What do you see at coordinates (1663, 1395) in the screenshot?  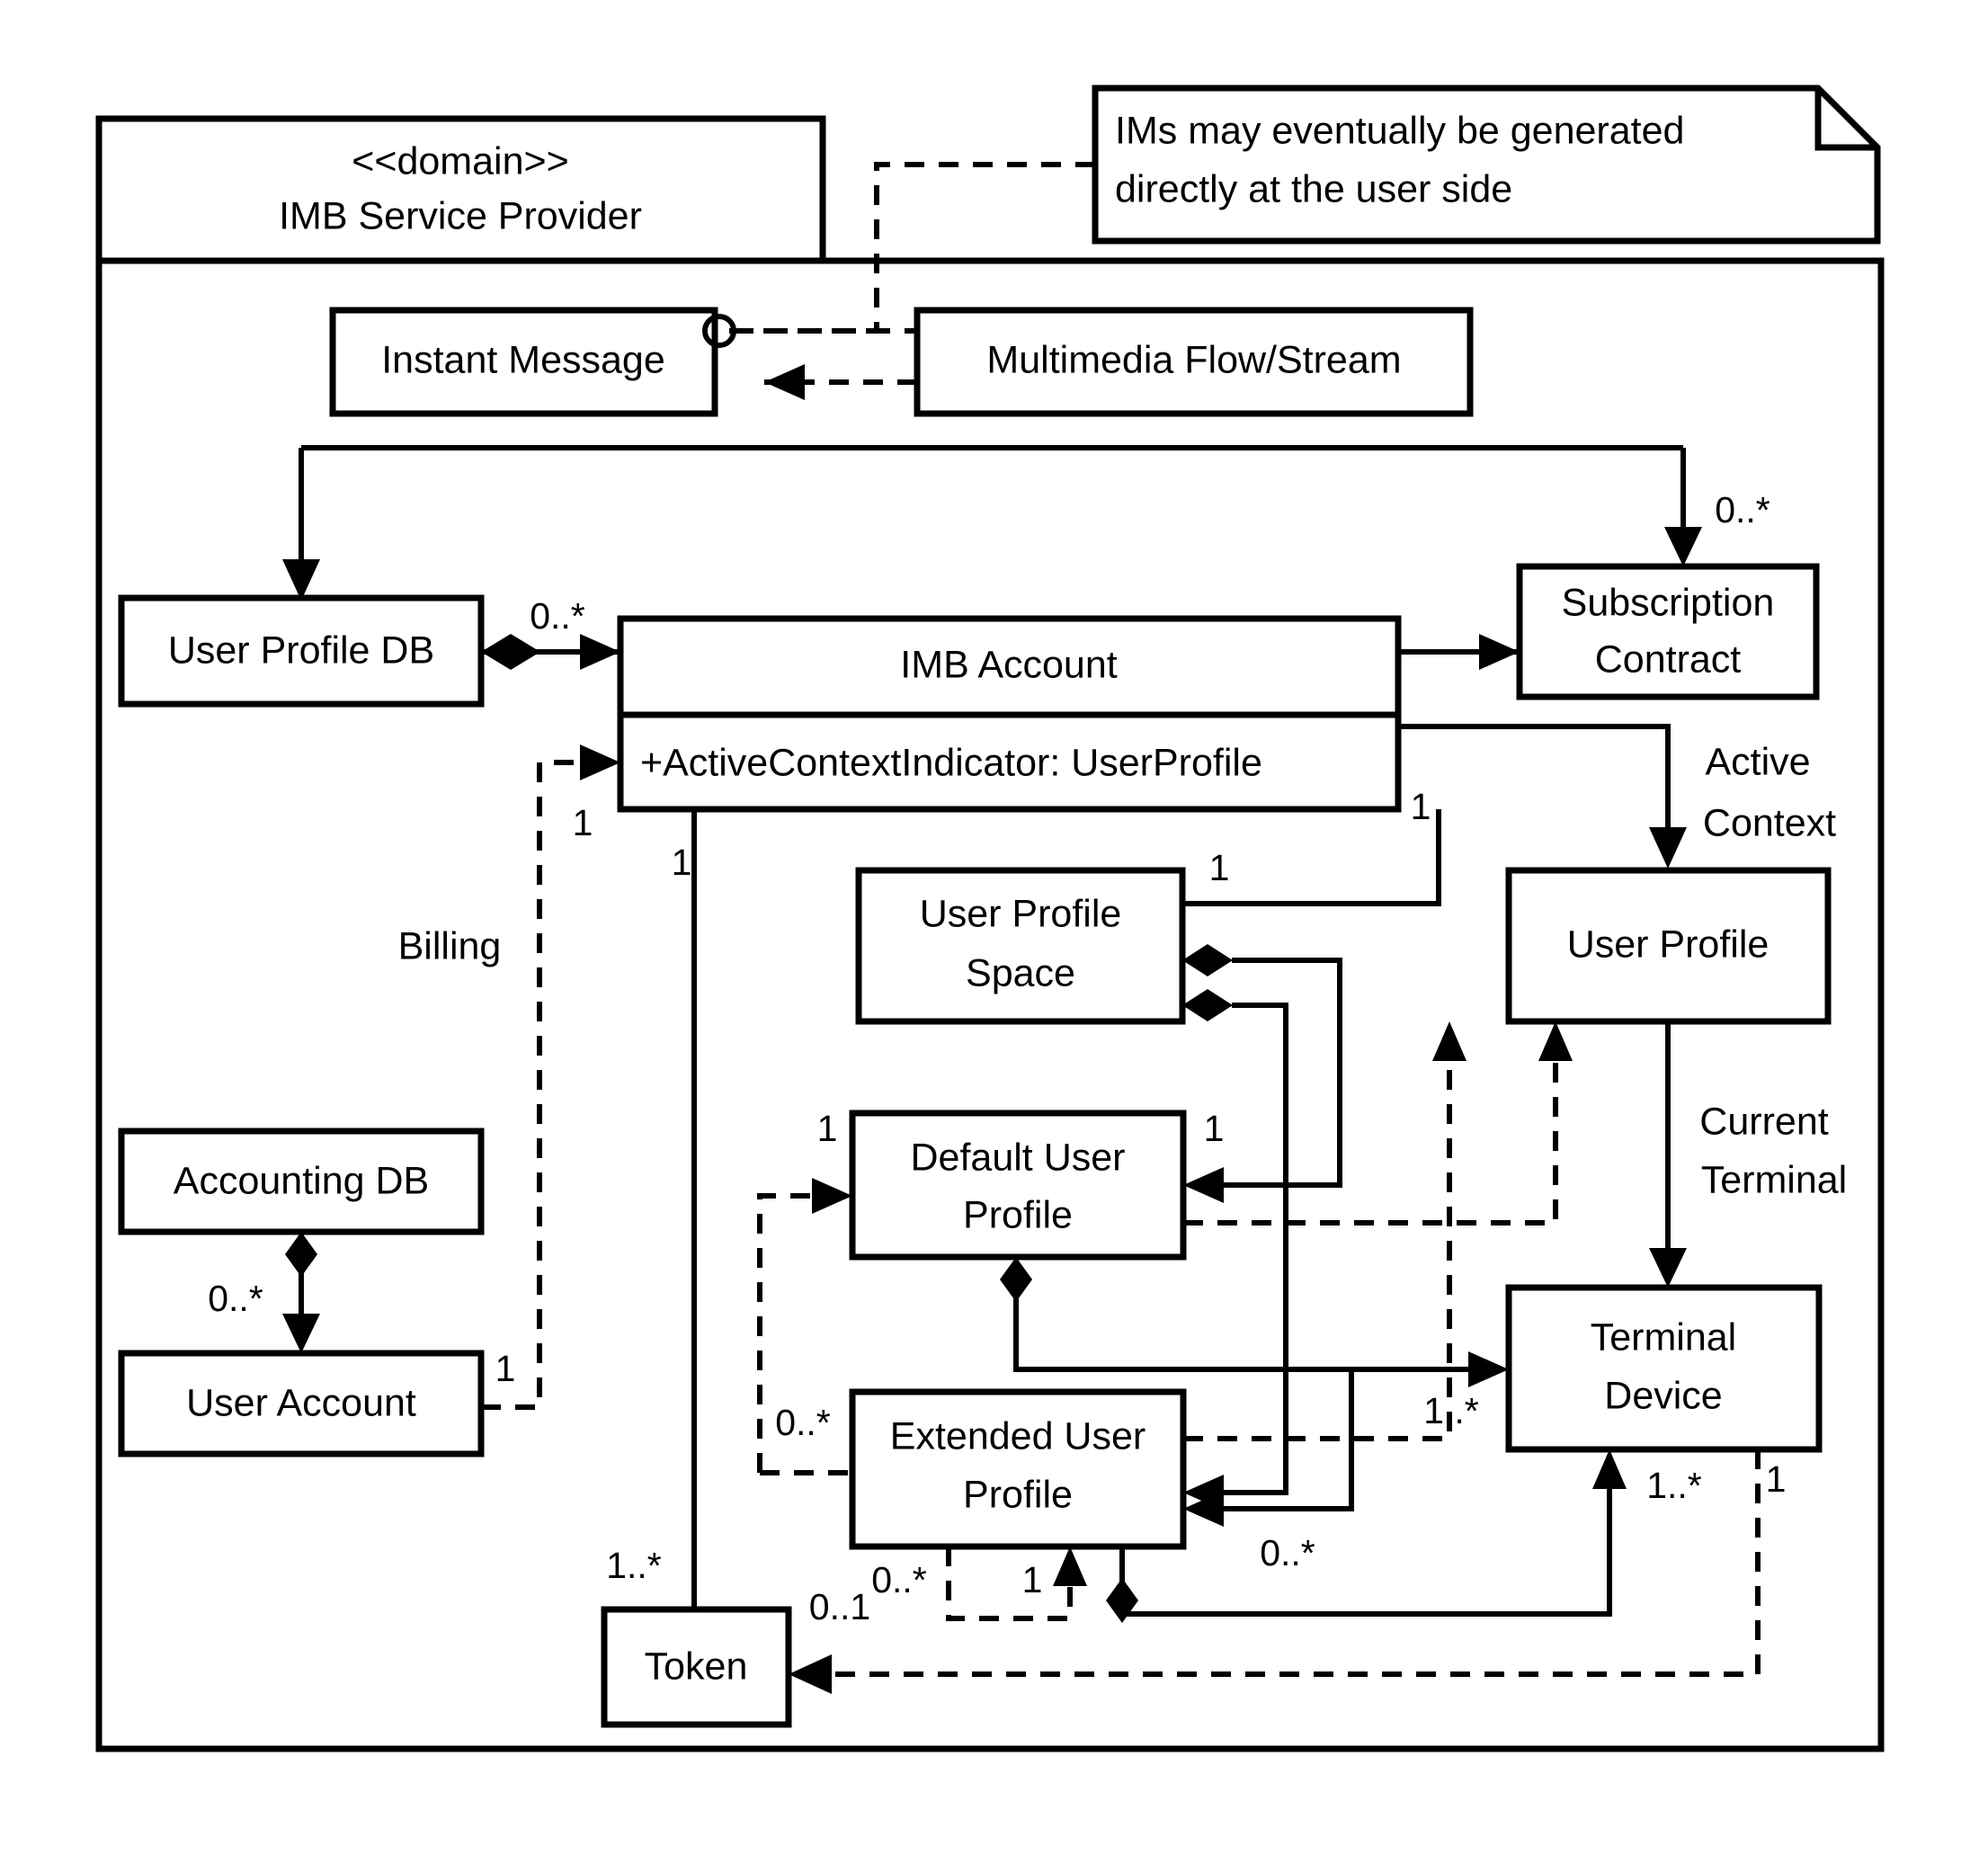 I see `label-terminal-device-2: Device` at bounding box center [1663, 1395].